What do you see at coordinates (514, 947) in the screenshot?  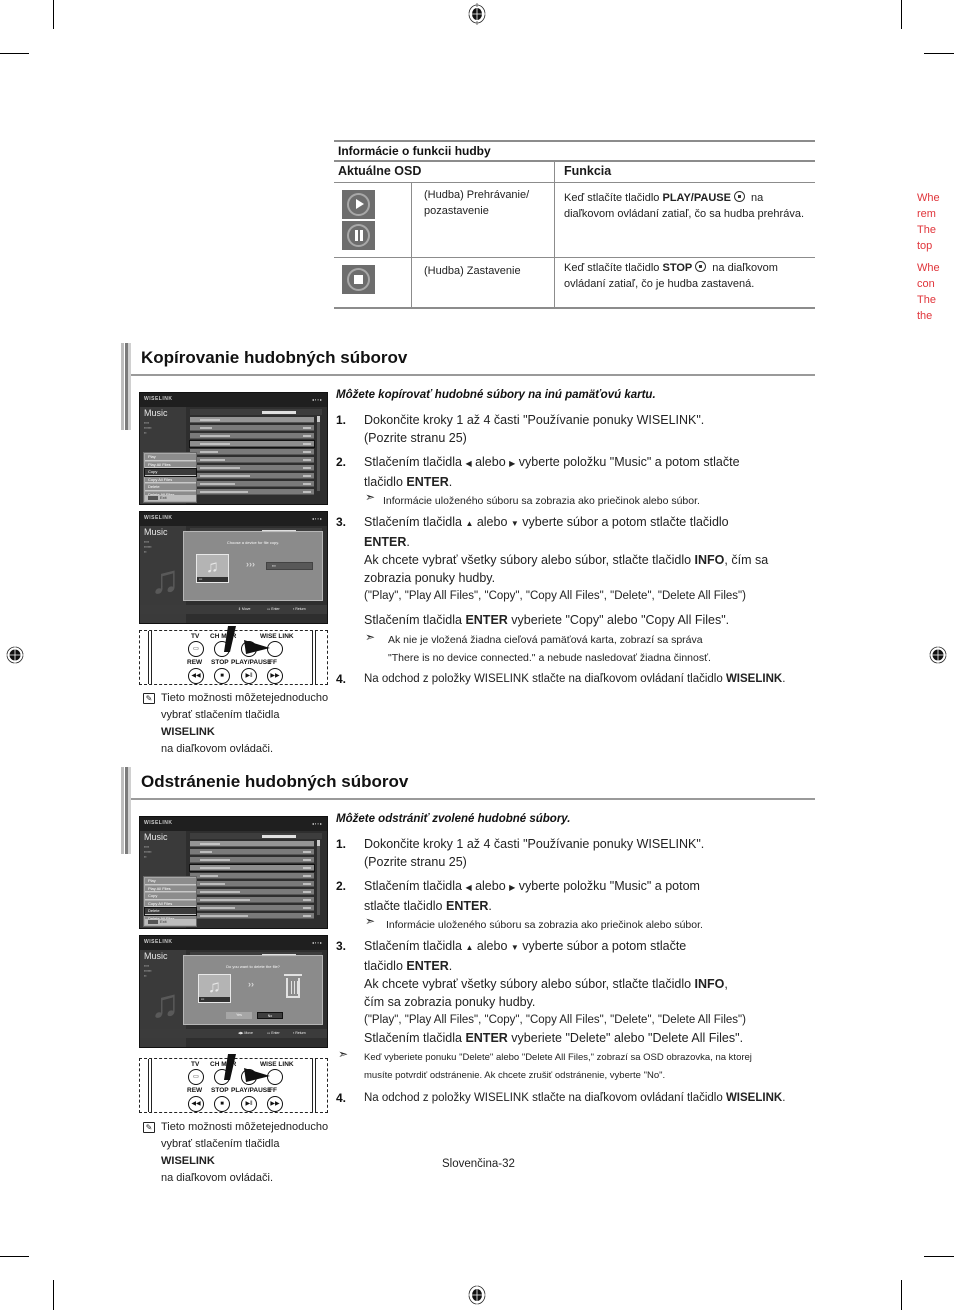 I see `down-arrow-icon: ▼` at bounding box center [514, 947].